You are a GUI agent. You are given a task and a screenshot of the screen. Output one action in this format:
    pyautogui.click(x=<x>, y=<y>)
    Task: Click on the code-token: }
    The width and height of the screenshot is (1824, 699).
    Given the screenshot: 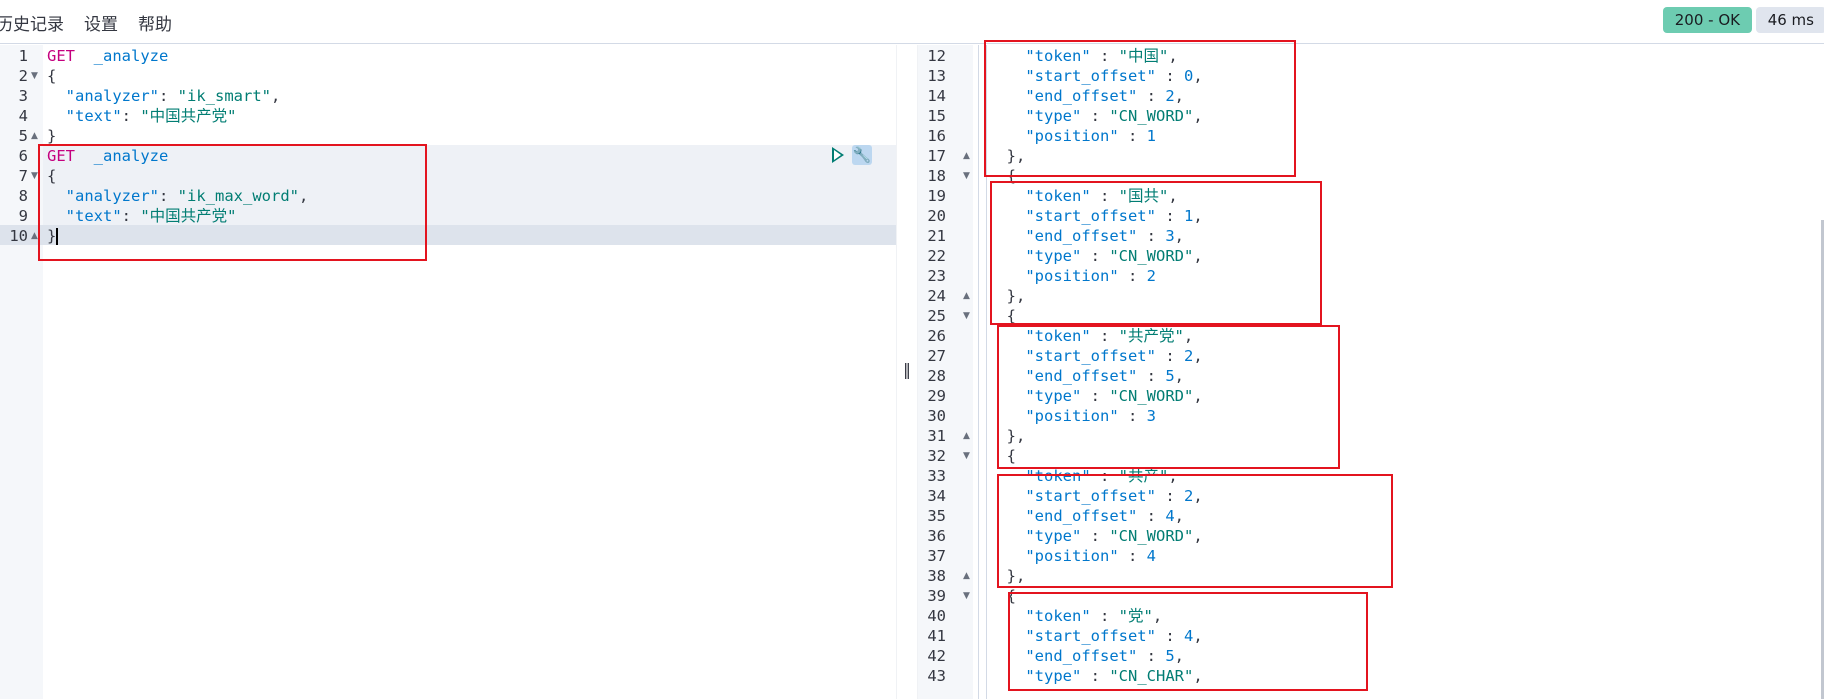 What is the action you would take?
    pyautogui.click(x=52, y=136)
    